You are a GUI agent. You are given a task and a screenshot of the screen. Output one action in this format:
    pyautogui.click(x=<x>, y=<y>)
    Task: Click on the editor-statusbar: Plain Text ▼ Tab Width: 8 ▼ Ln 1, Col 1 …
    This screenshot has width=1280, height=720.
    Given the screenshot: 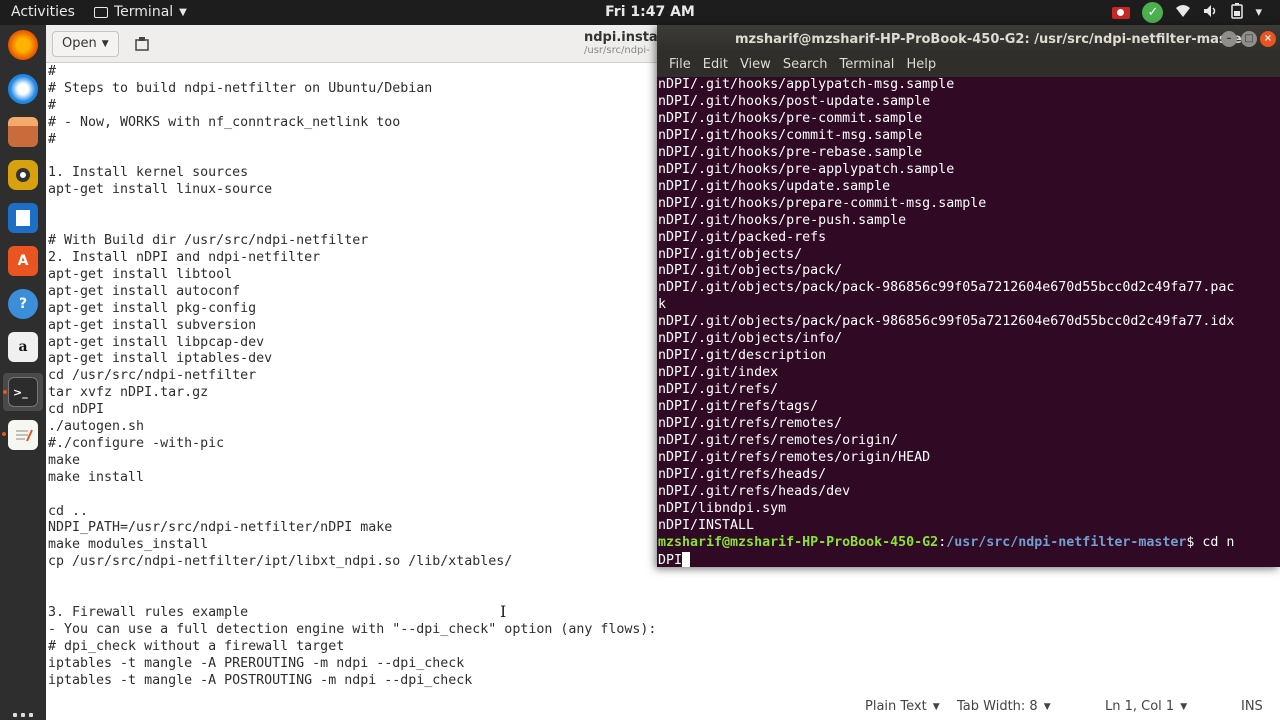 What is the action you would take?
    pyautogui.click(x=663, y=707)
    